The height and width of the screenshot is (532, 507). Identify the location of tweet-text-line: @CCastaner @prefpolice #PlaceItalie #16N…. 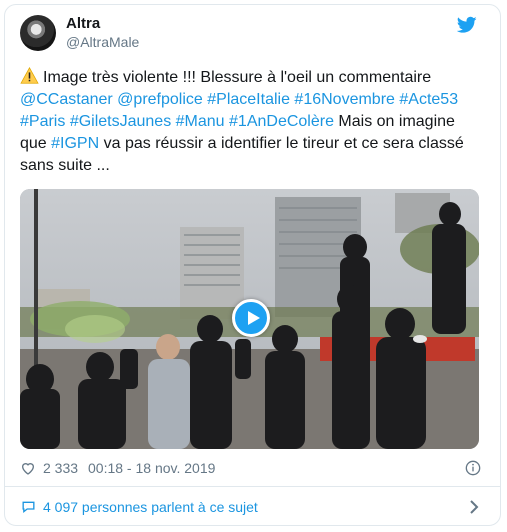
(250, 100).